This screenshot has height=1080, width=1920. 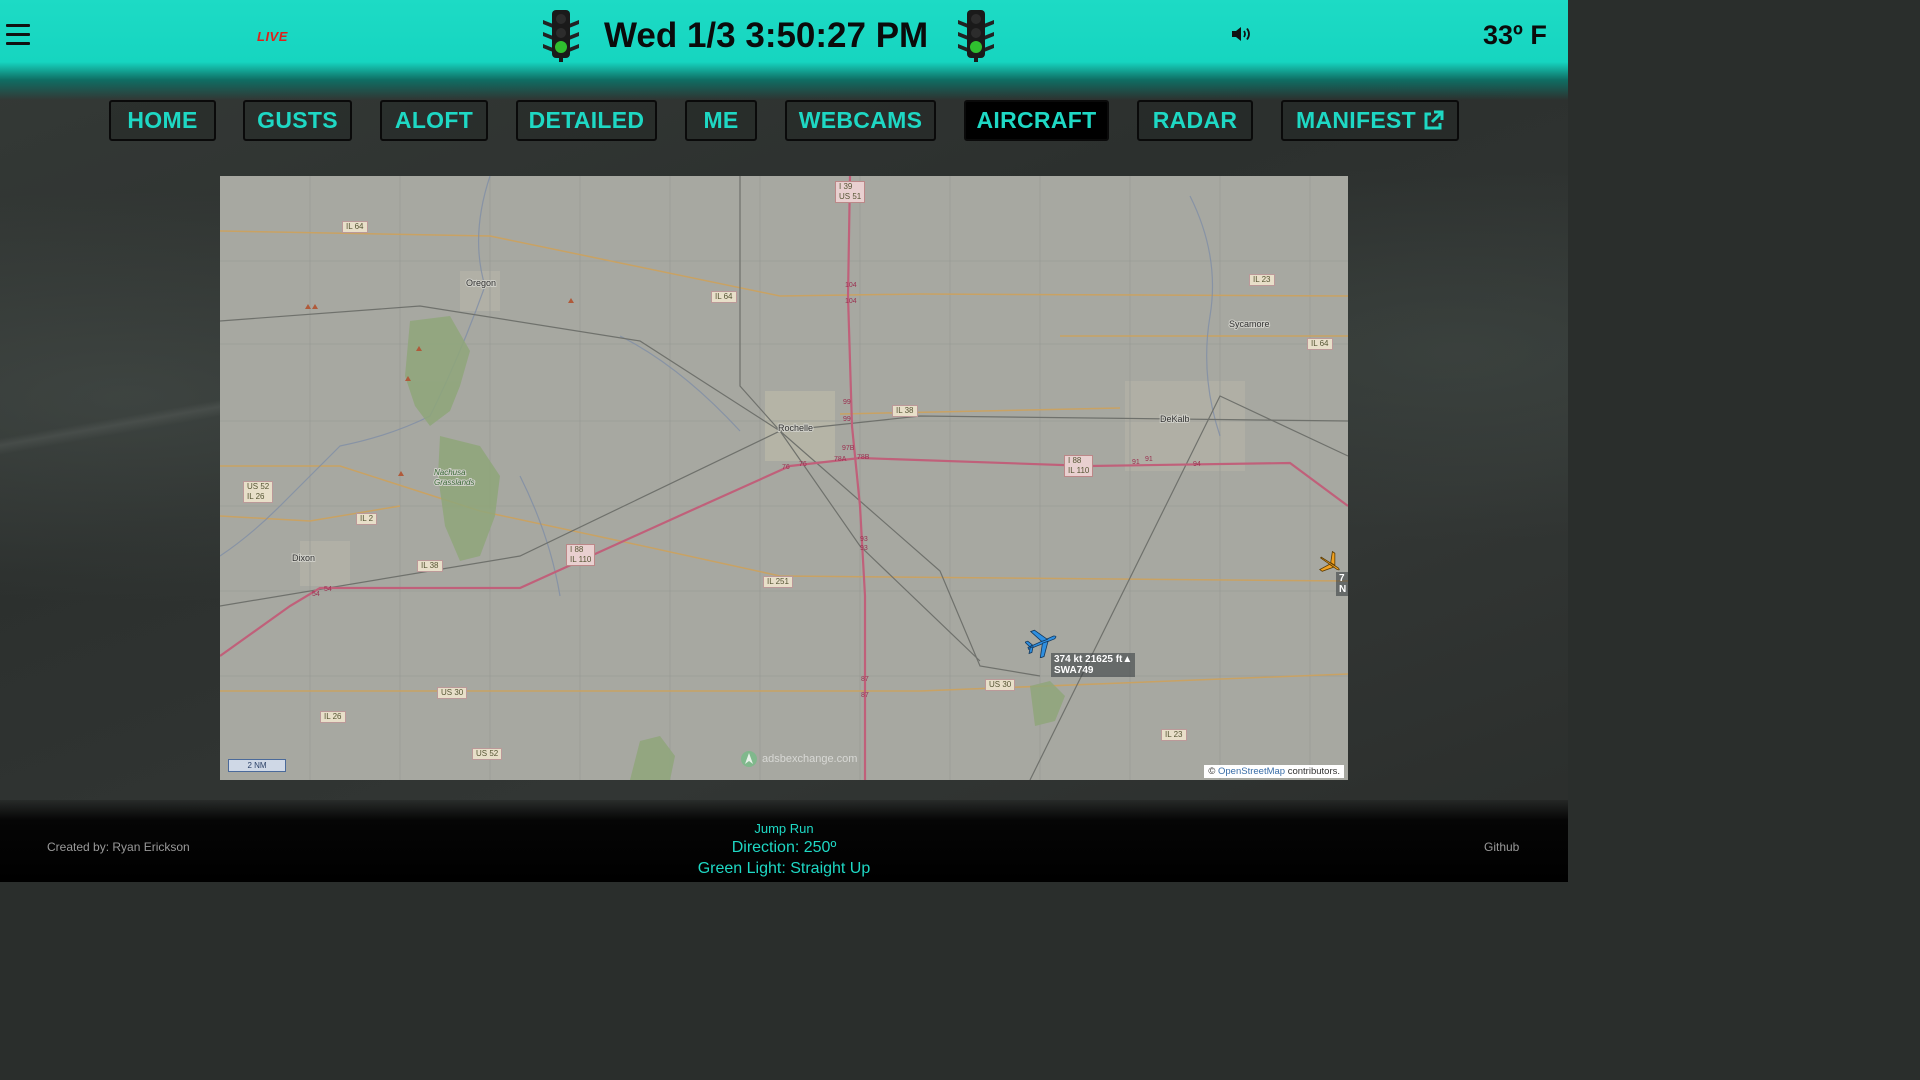 What do you see at coordinates (481, 283) in the screenshot?
I see `place-oregon: Oregon` at bounding box center [481, 283].